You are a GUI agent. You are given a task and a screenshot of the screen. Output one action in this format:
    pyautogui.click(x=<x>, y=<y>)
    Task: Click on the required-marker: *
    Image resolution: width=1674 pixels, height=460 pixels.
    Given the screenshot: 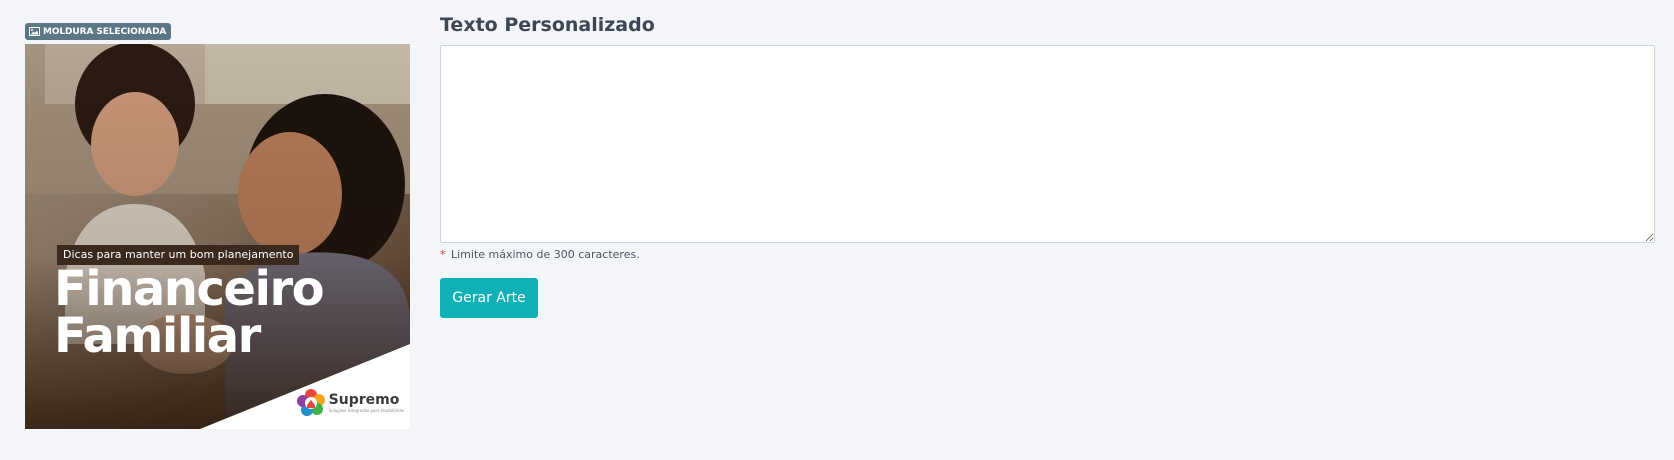 What is the action you would take?
    pyautogui.click(x=443, y=254)
    